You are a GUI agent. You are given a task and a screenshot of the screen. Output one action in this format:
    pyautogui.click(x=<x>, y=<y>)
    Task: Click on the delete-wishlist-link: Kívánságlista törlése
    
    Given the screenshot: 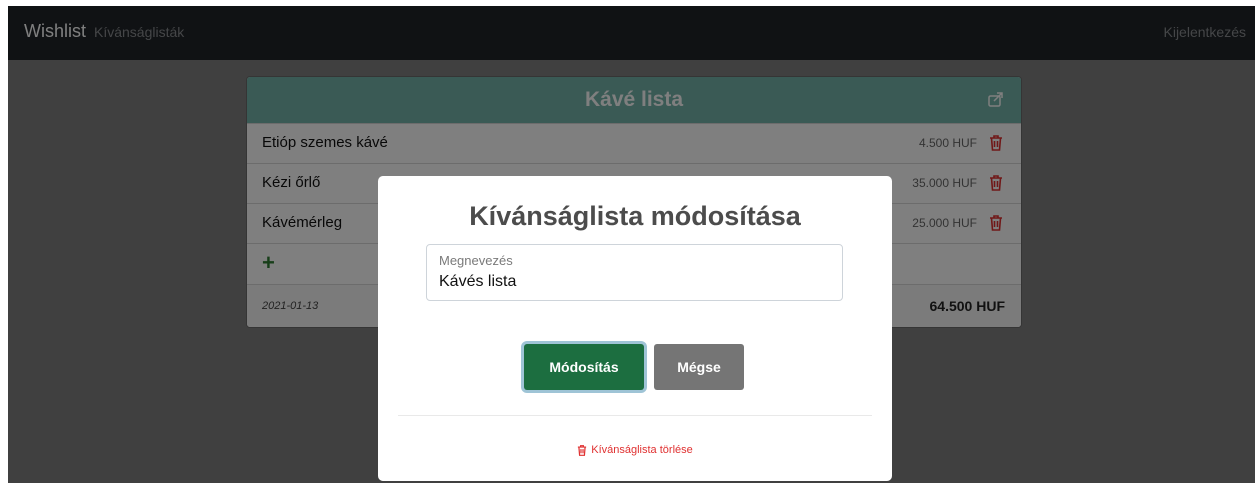 What is the action you would take?
    pyautogui.click(x=635, y=450)
    